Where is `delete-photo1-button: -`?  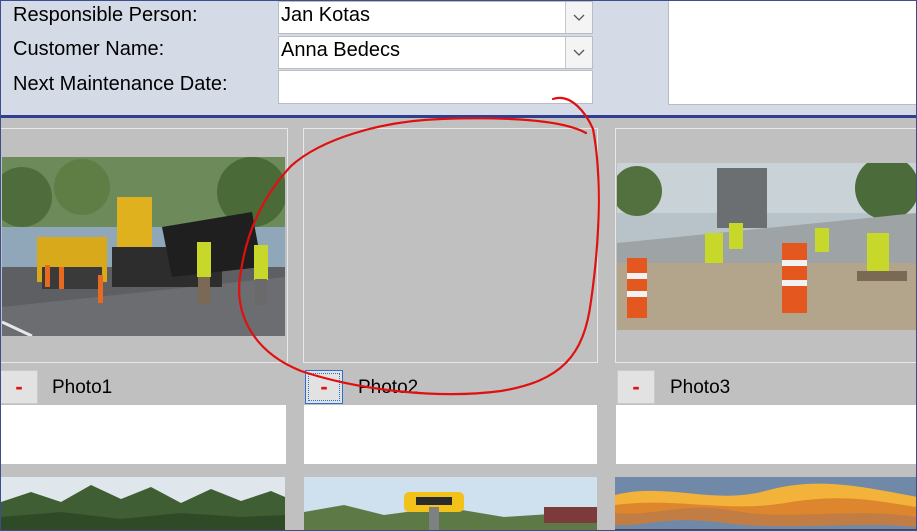 delete-photo1-button: - is located at coordinates (19, 387).